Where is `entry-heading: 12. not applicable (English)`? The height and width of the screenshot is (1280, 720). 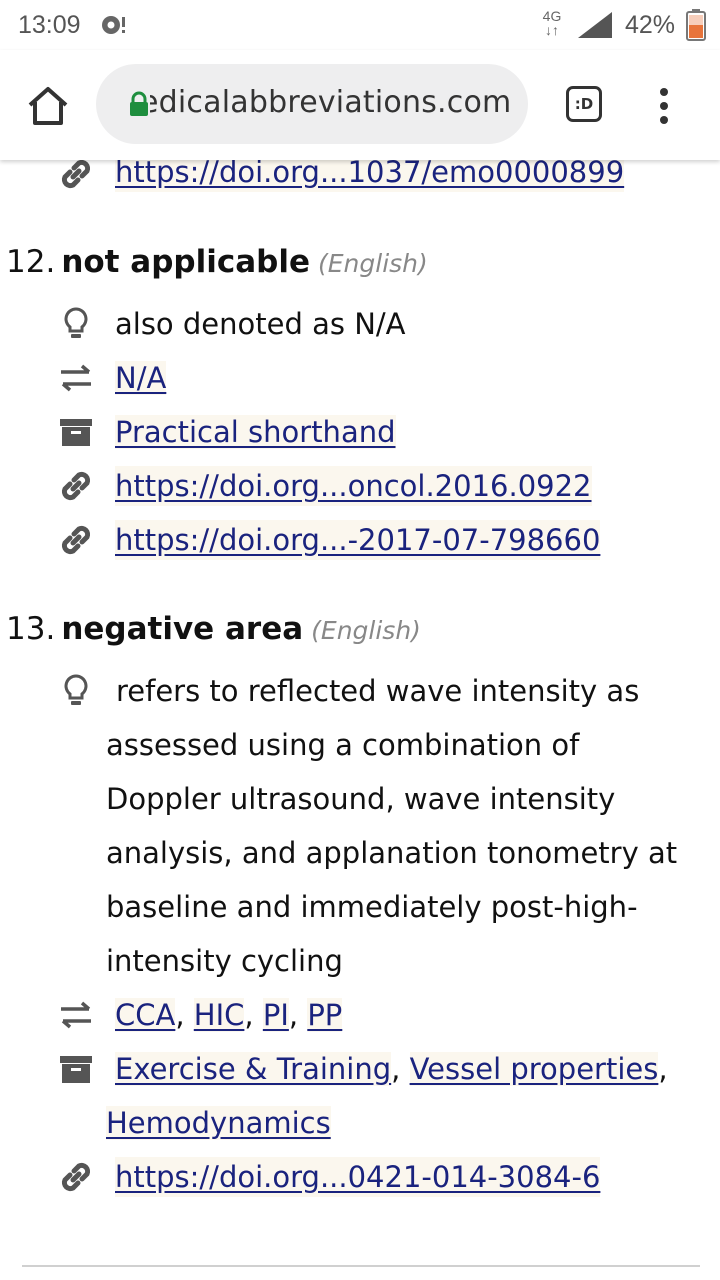 entry-heading: 12. not applicable (English) is located at coordinates (217, 263).